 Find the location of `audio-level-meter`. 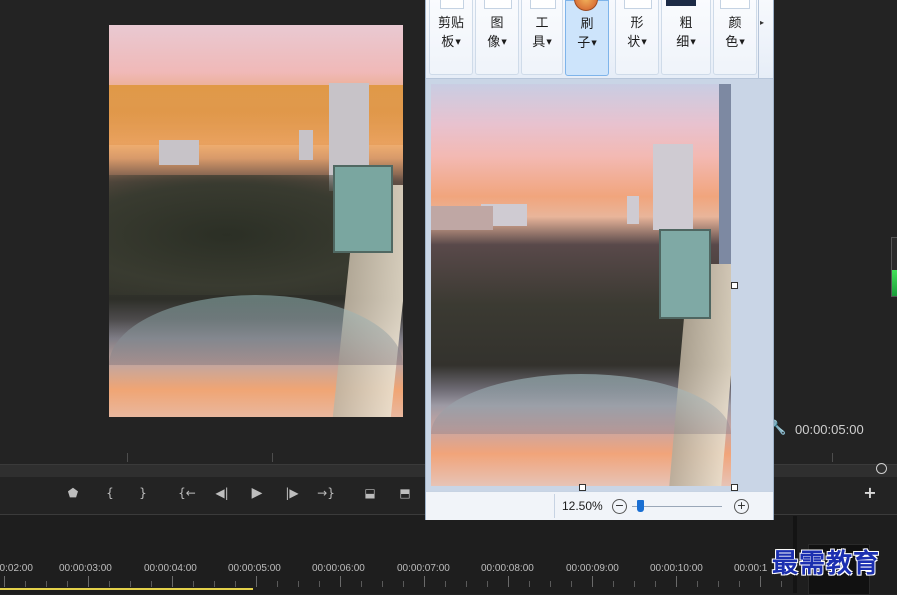

audio-level-meter is located at coordinates (894, 267).